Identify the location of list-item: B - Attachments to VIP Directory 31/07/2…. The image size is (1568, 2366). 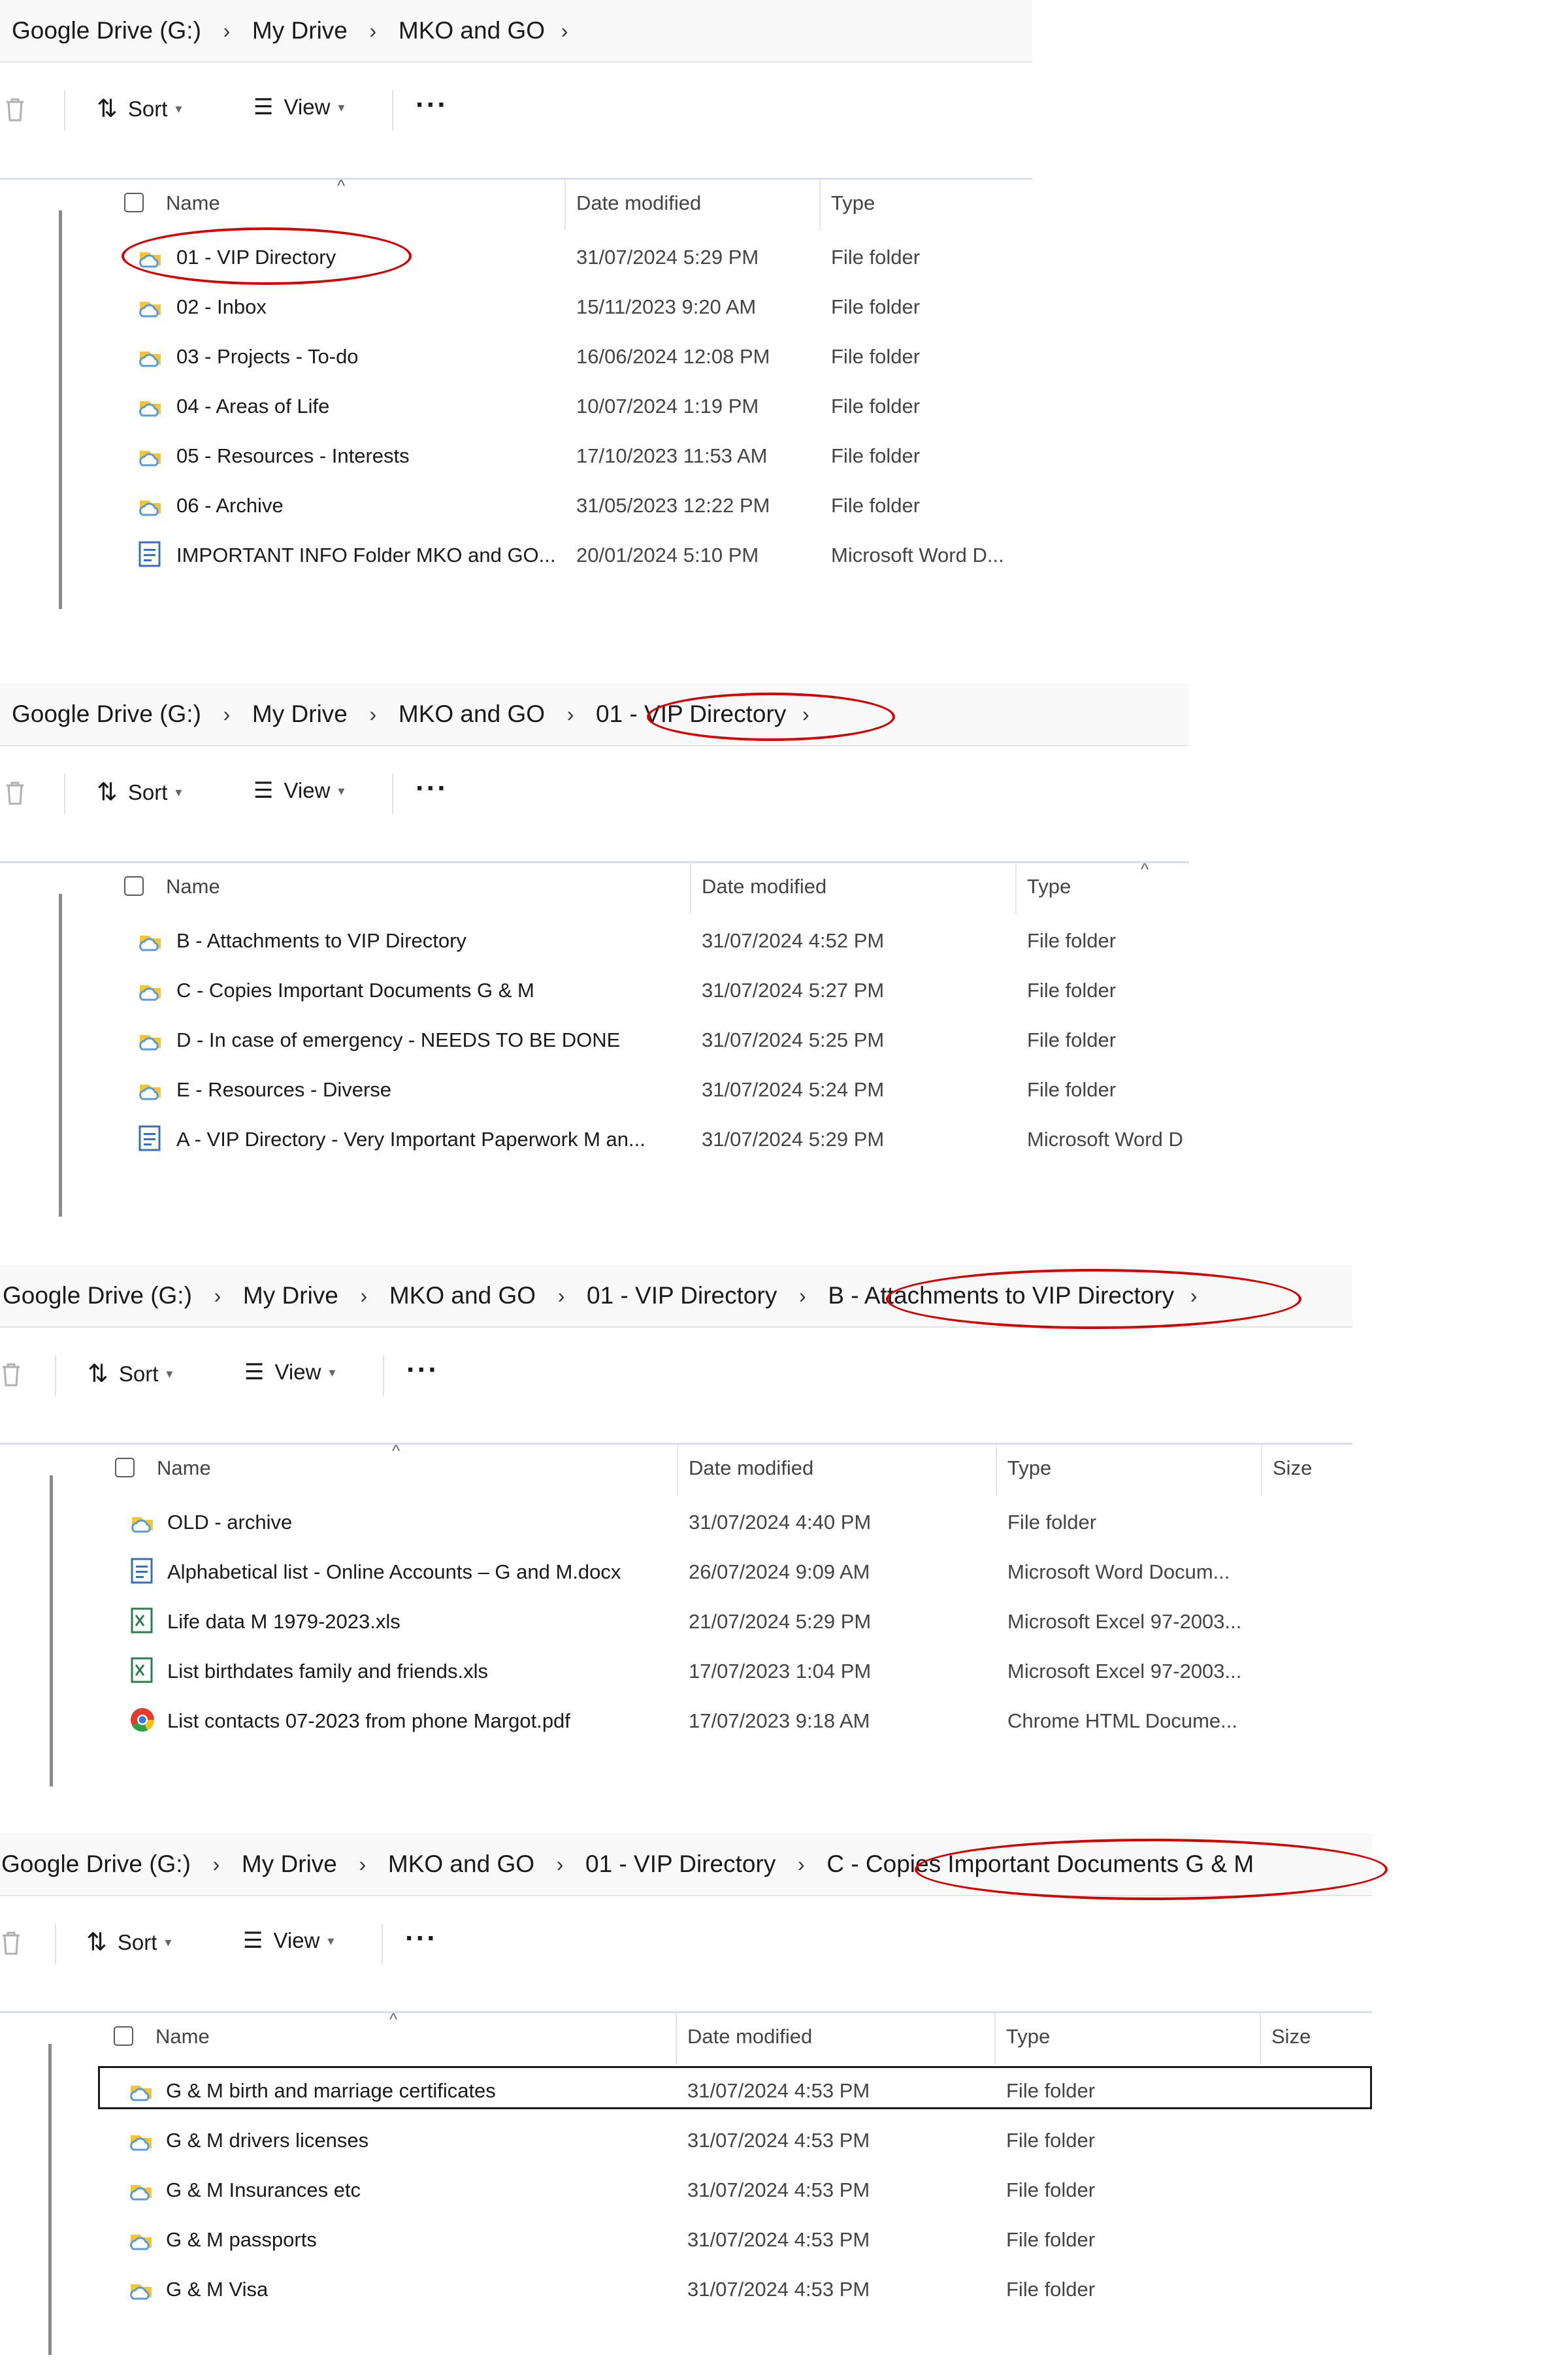
(594, 941).